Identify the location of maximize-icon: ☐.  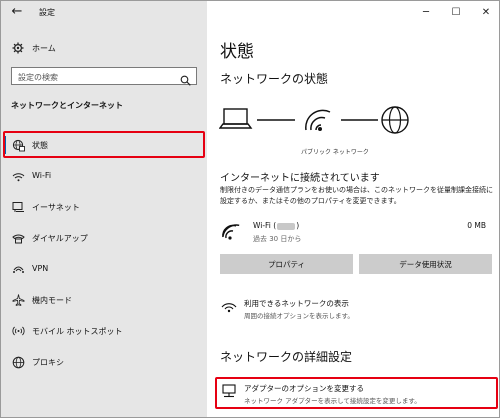
(456, 12).